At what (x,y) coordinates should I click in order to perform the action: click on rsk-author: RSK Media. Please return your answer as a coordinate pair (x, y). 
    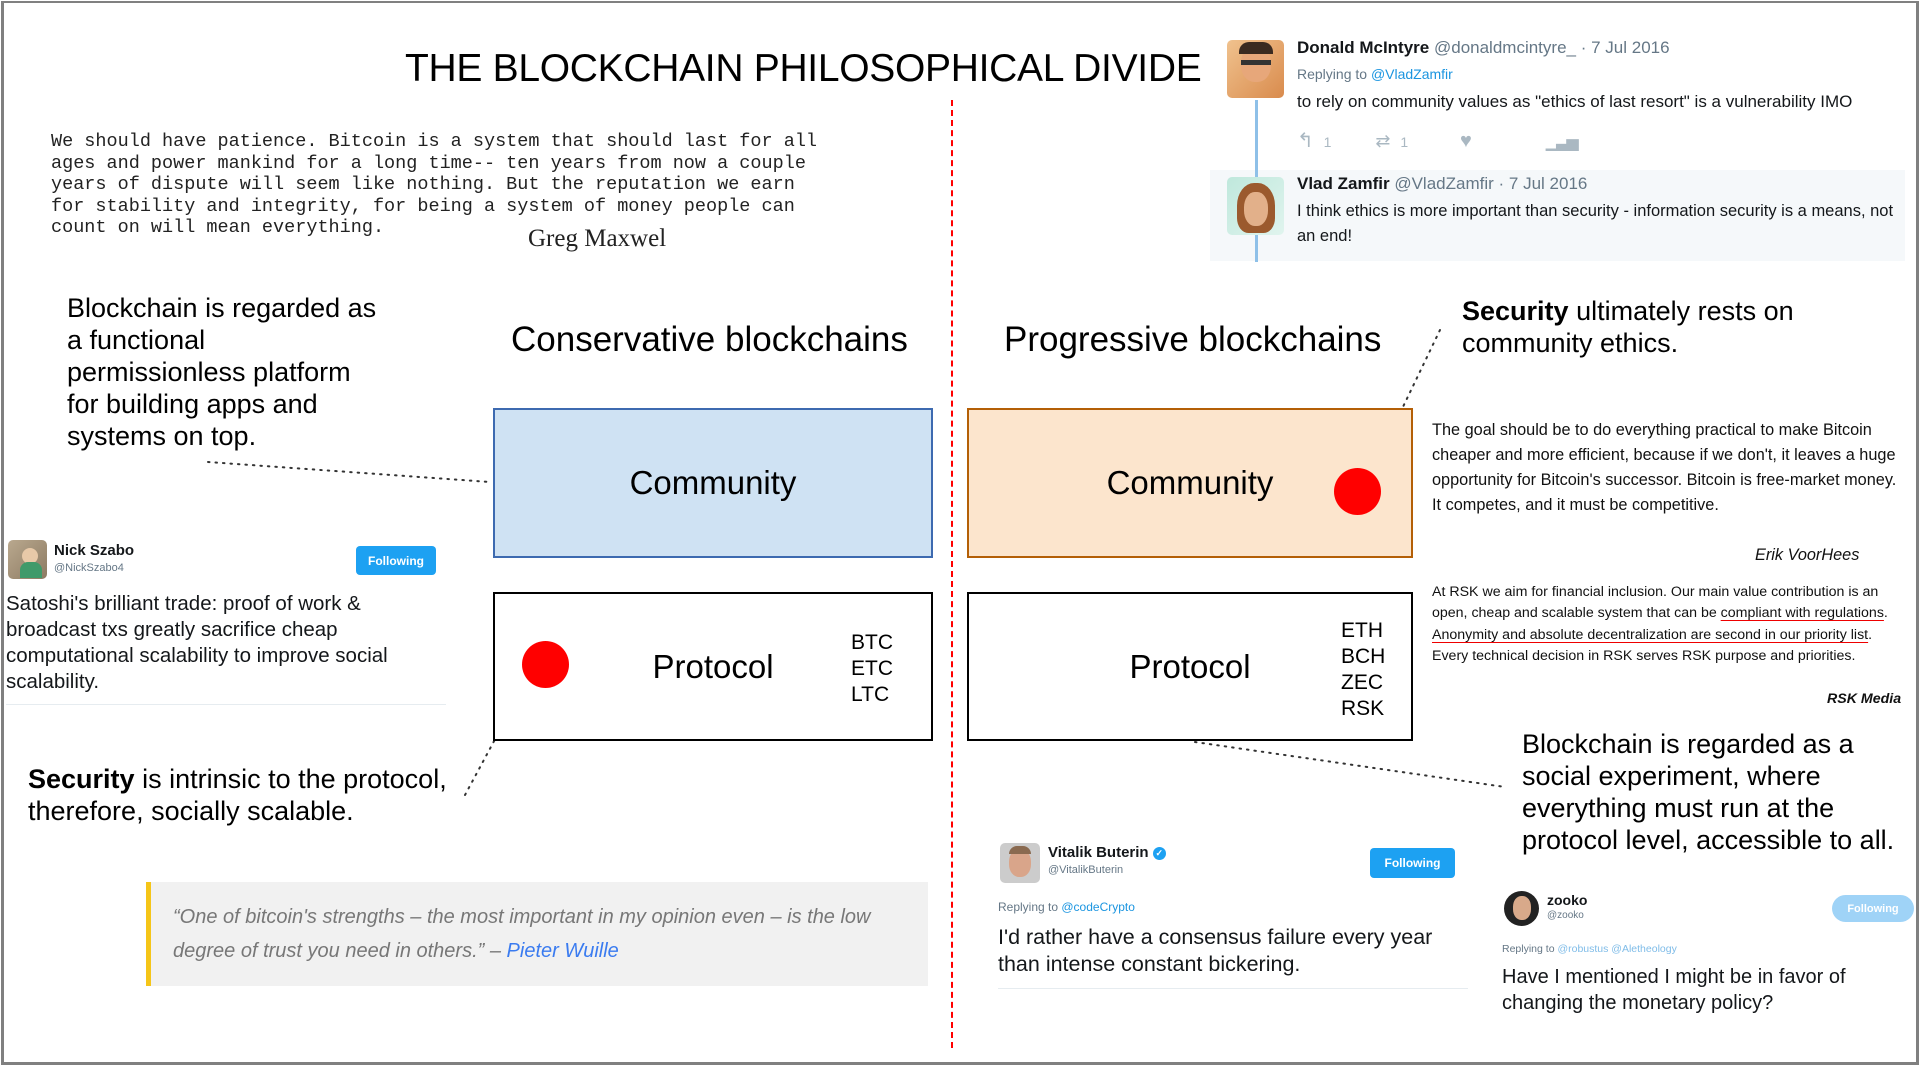
    Looking at the image, I should click on (1864, 699).